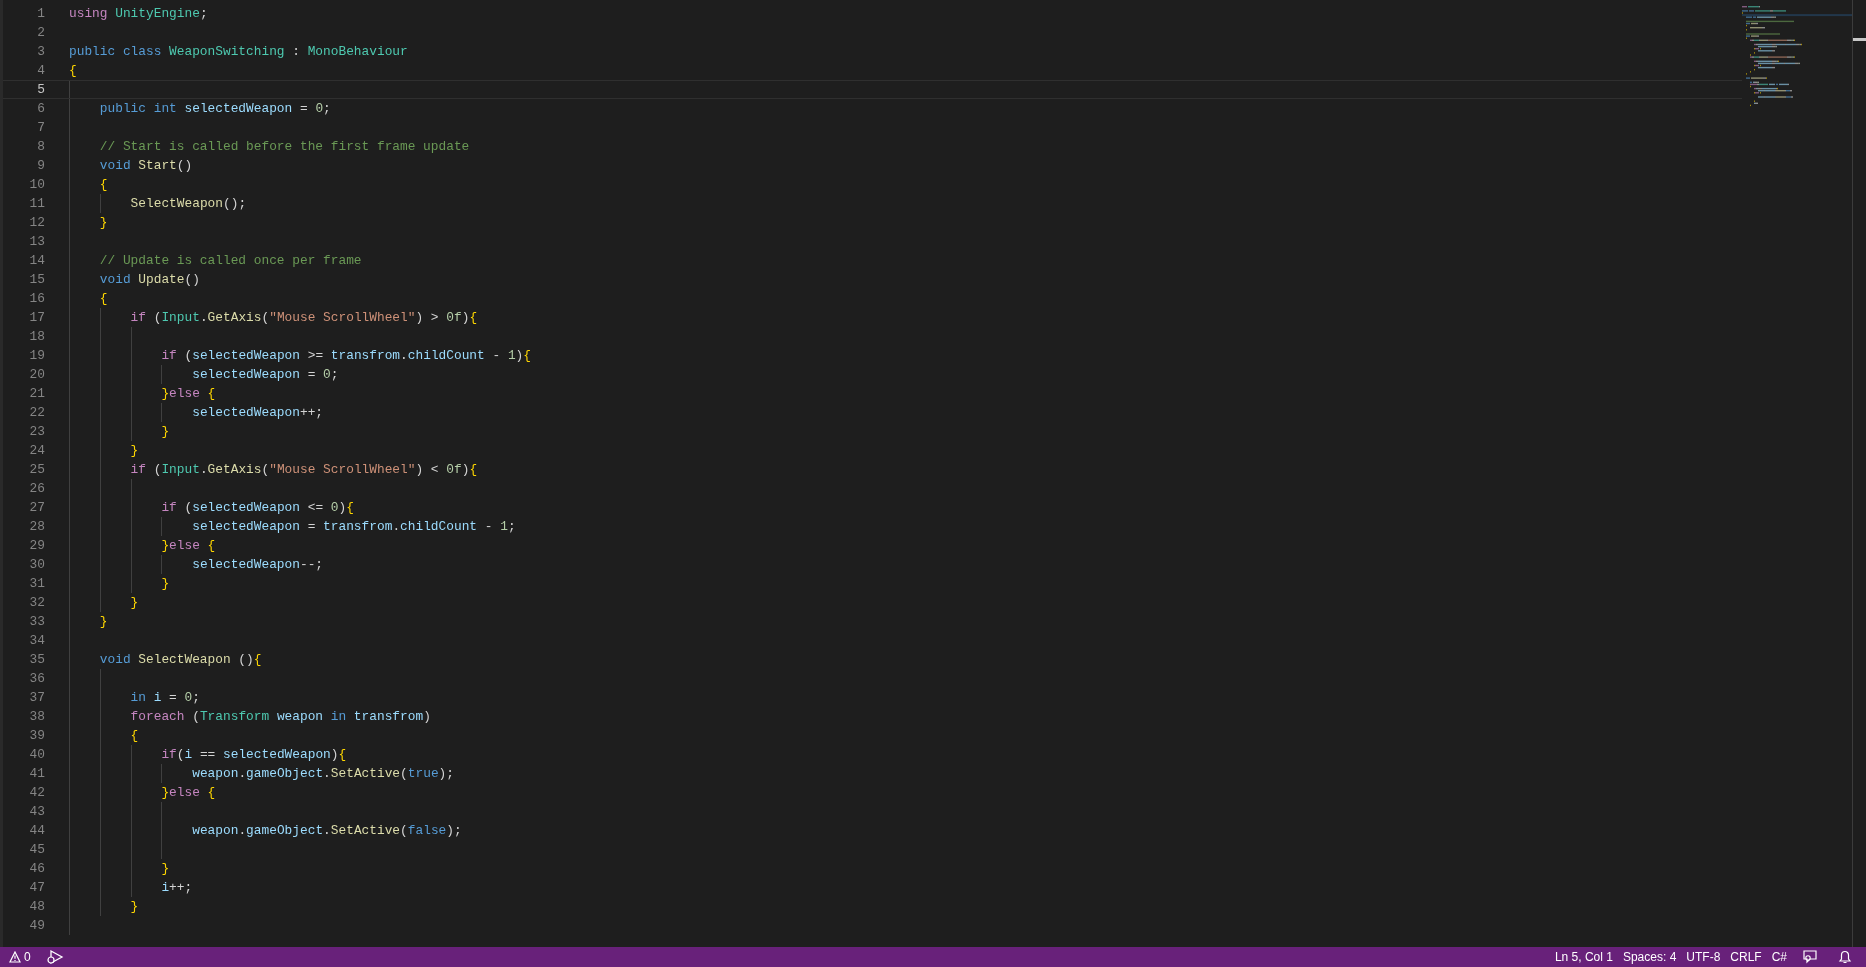 This screenshot has width=1866, height=967. Describe the element at coordinates (284, 147) in the screenshot. I see `code-line: // Start is called before the first frame update` at that location.